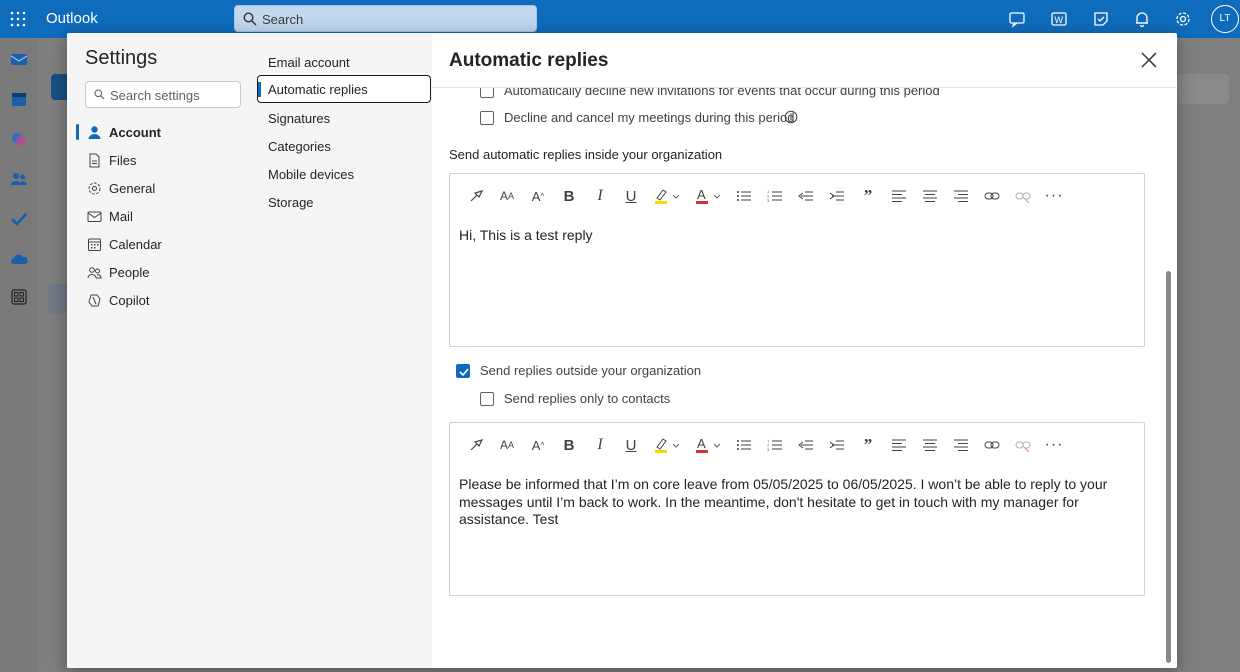  What do you see at coordinates (18, 19) in the screenshot?
I see `app-launcher-icon` at bounding box center [18, 19].